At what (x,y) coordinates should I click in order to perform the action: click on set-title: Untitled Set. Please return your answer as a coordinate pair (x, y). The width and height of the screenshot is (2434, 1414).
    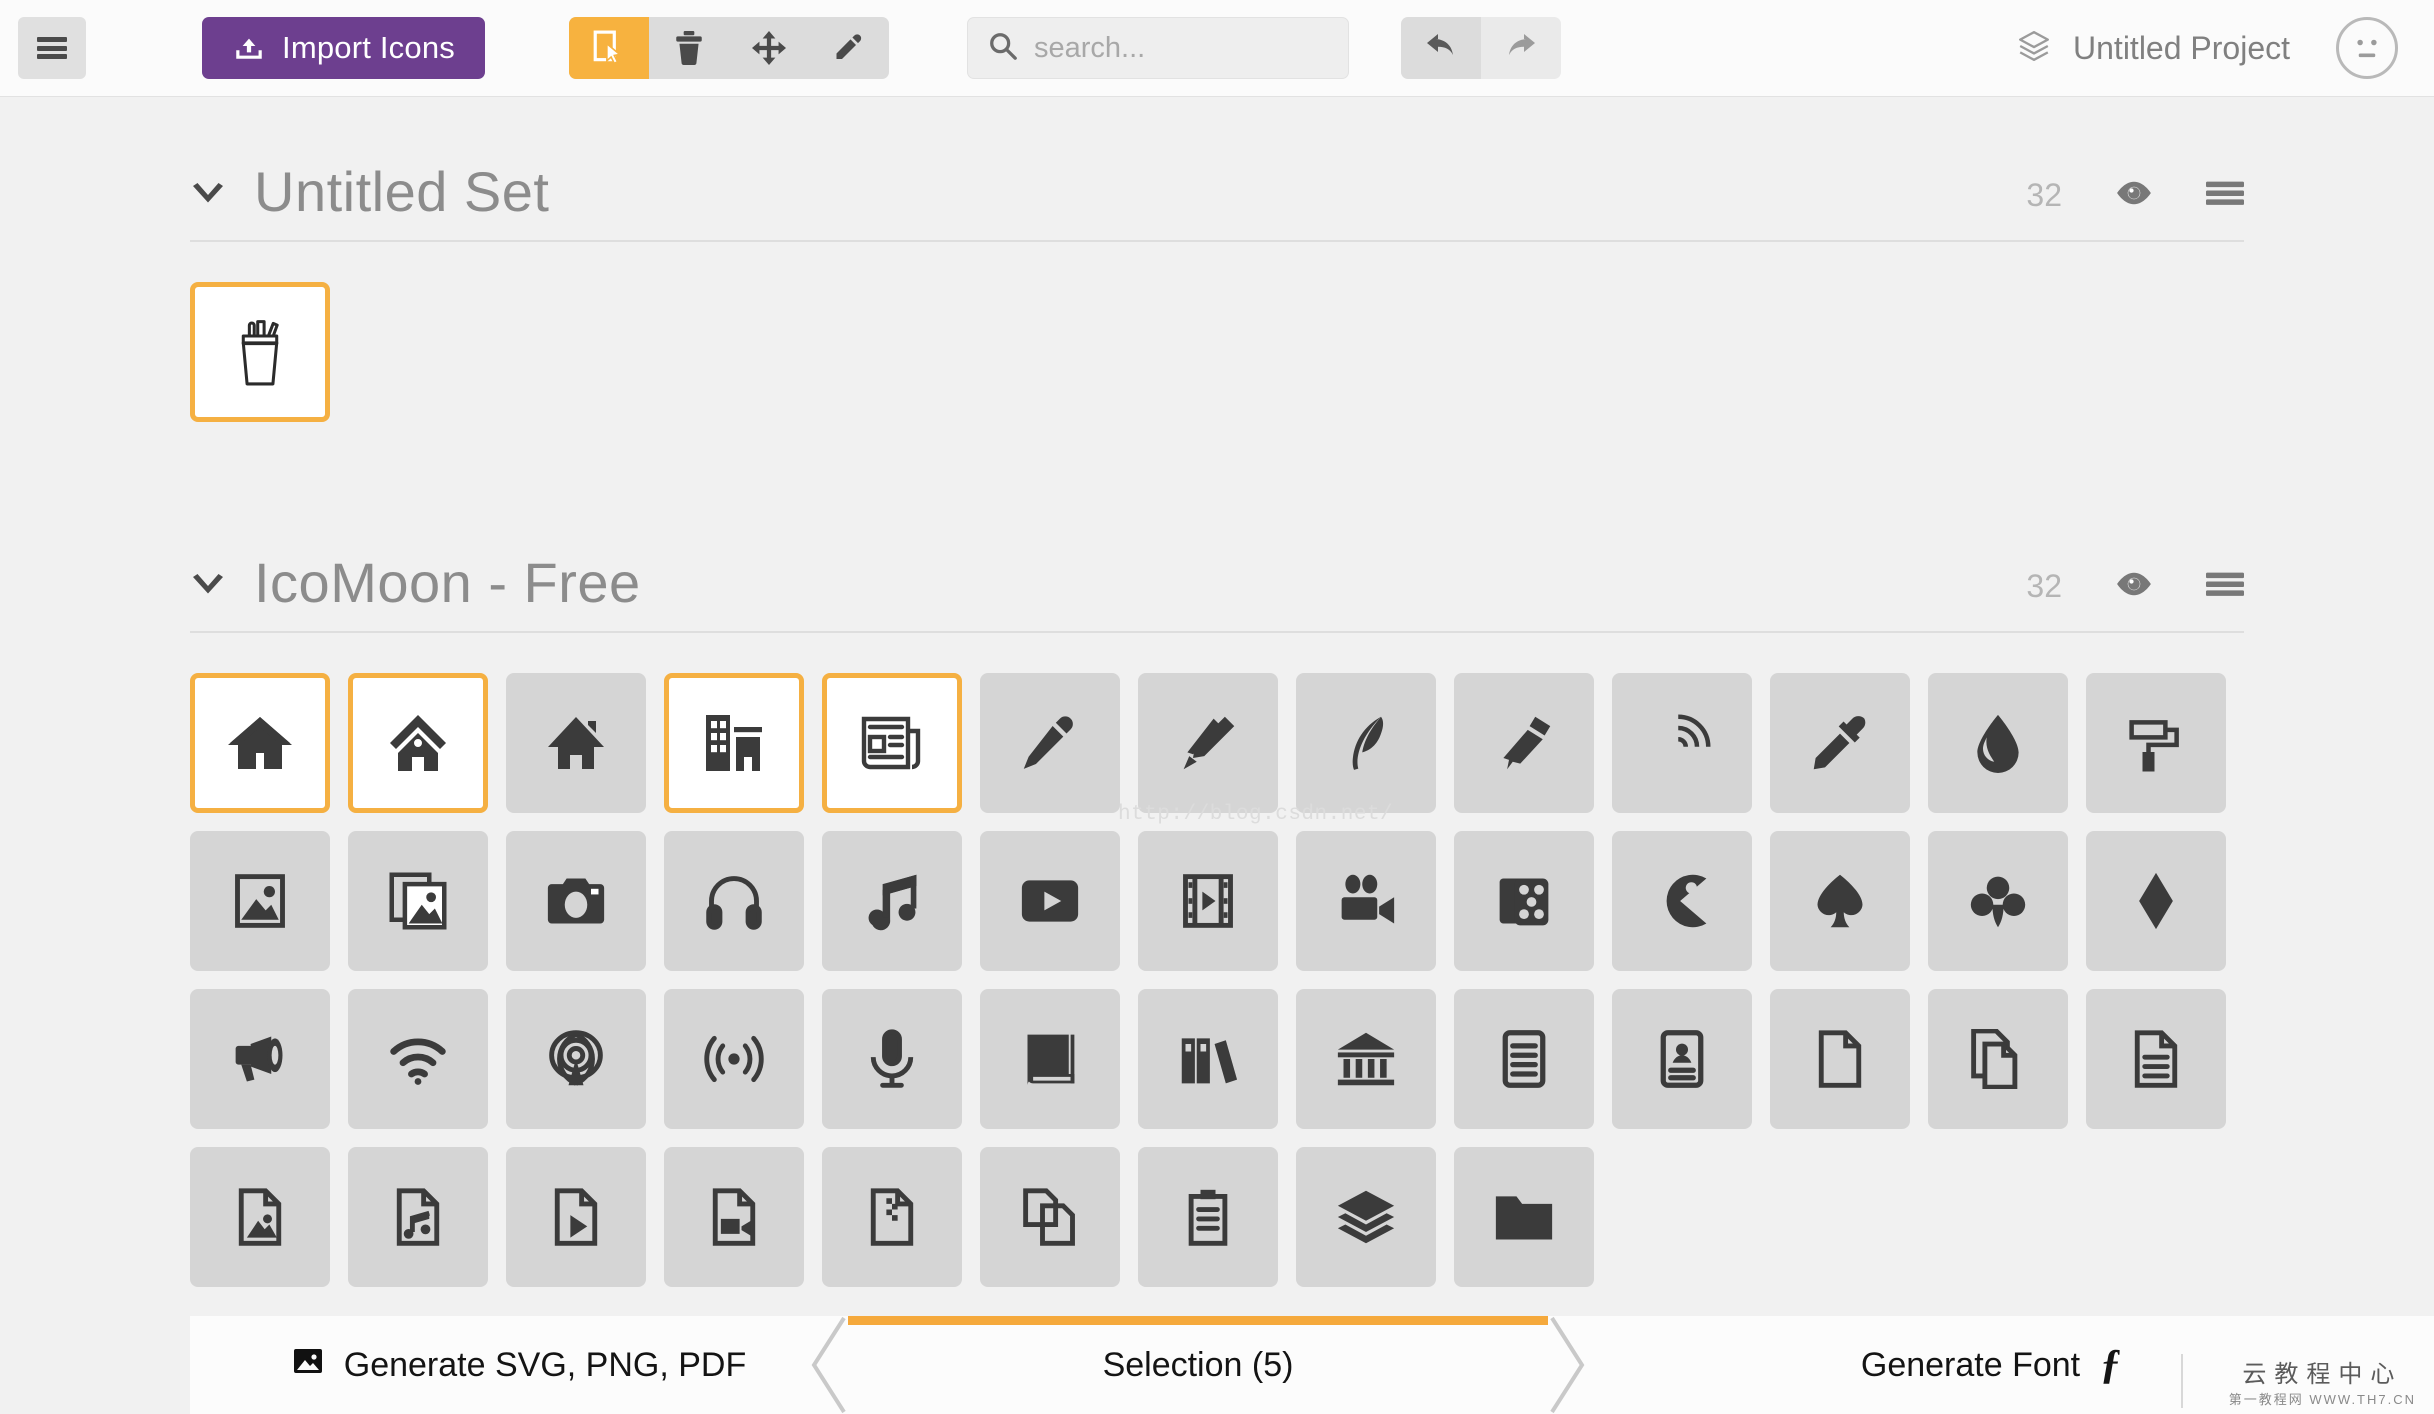
    Looking at the image, I should click on (402, 191).